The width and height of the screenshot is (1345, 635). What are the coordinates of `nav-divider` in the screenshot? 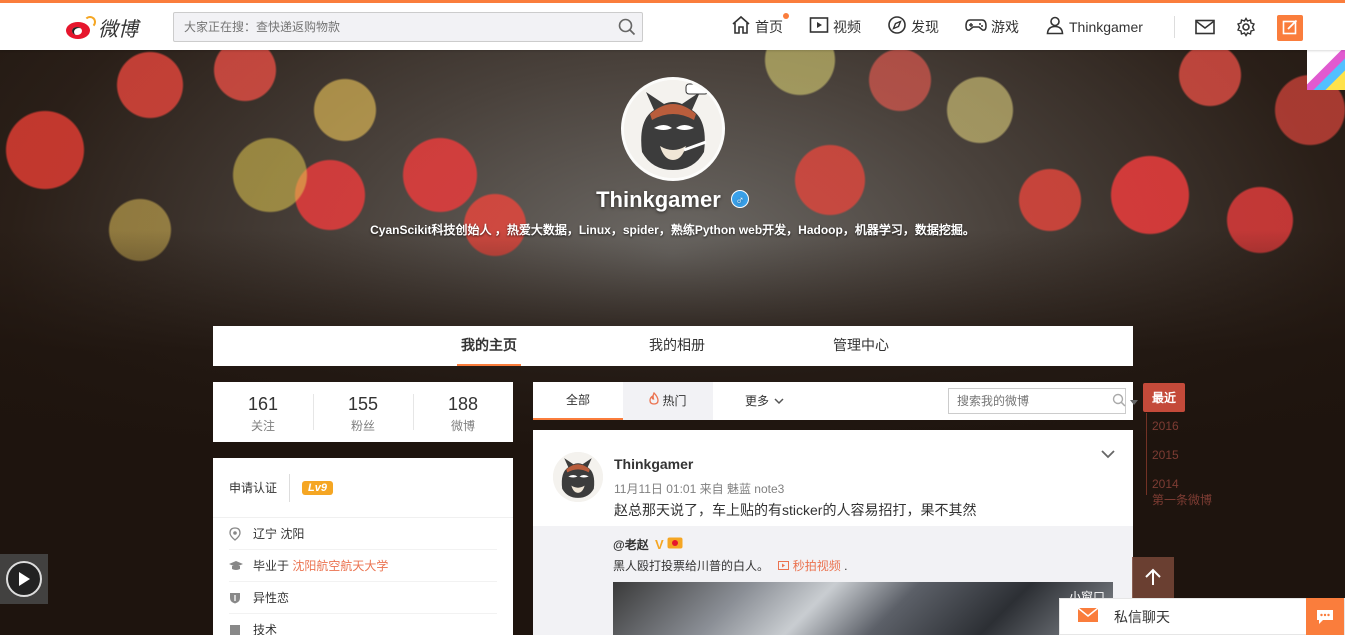 It's located at (1174, 27).